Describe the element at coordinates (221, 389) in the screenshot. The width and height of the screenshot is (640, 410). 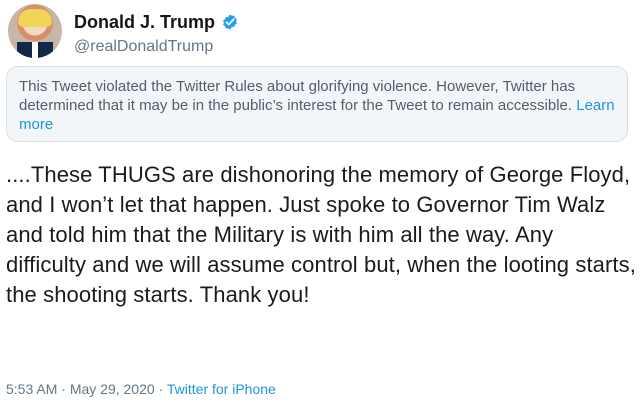
I see `tweet-source-link: Twitter for iPhone` at that location.